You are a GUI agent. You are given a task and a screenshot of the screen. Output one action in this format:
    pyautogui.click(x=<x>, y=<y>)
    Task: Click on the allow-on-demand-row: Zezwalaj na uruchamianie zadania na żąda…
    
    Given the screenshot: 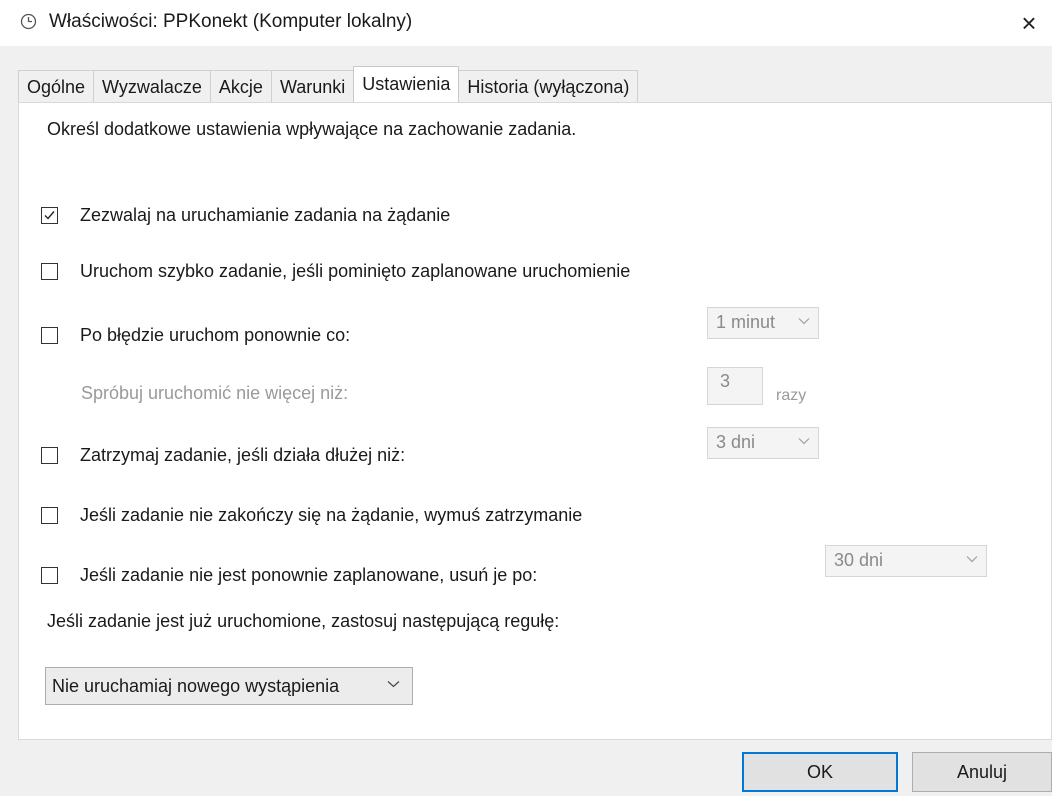 What is the action you would take?
    pyautogui.click(x=245, y=215)
    